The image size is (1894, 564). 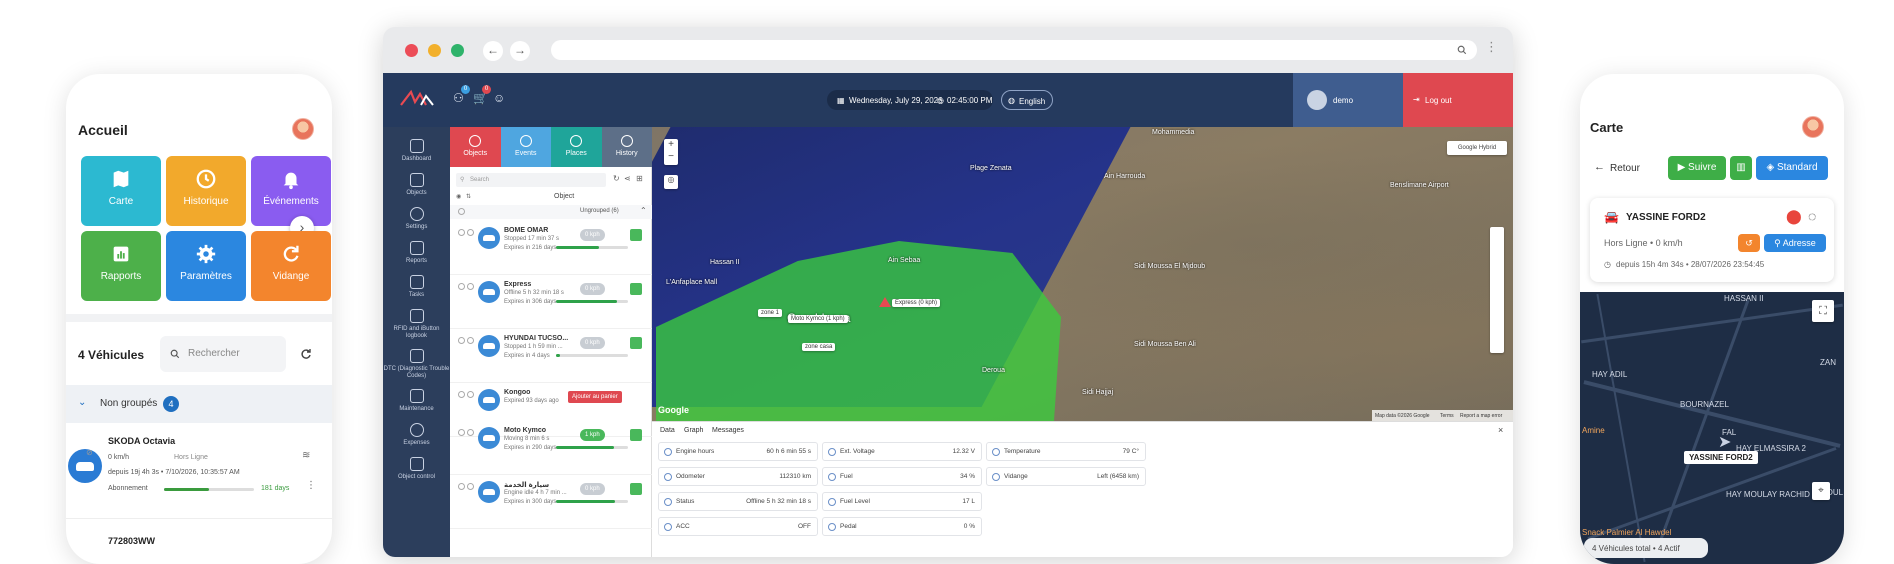 What do you see at coordinates (1794, 216) in the screenshot?
I see `google-maps-pin-icon: ⬤` at bounding box center [1794, 216].